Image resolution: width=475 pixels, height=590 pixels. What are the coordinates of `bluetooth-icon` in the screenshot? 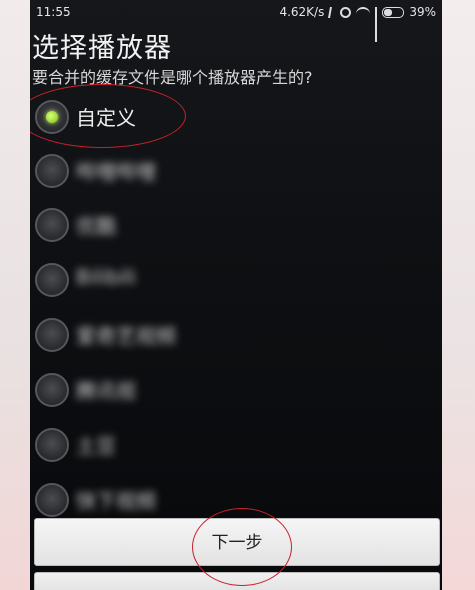 It's located at (332, 12).